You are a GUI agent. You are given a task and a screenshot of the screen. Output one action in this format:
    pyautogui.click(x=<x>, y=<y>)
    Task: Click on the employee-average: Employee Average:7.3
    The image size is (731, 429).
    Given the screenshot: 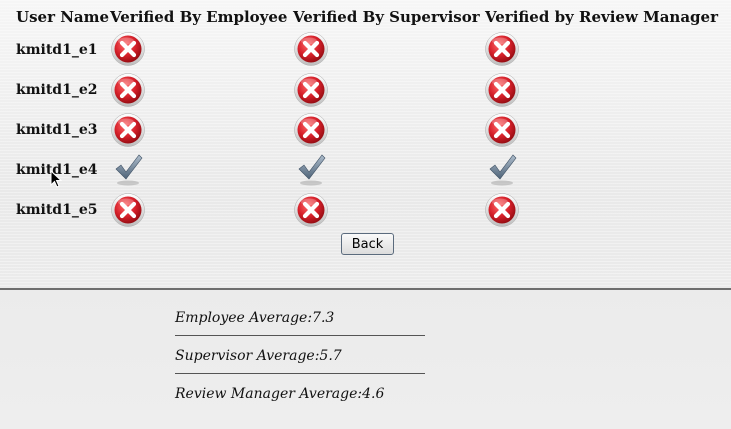 What is the action you would take?
    pyautogui.click(x=255, y=318)
    